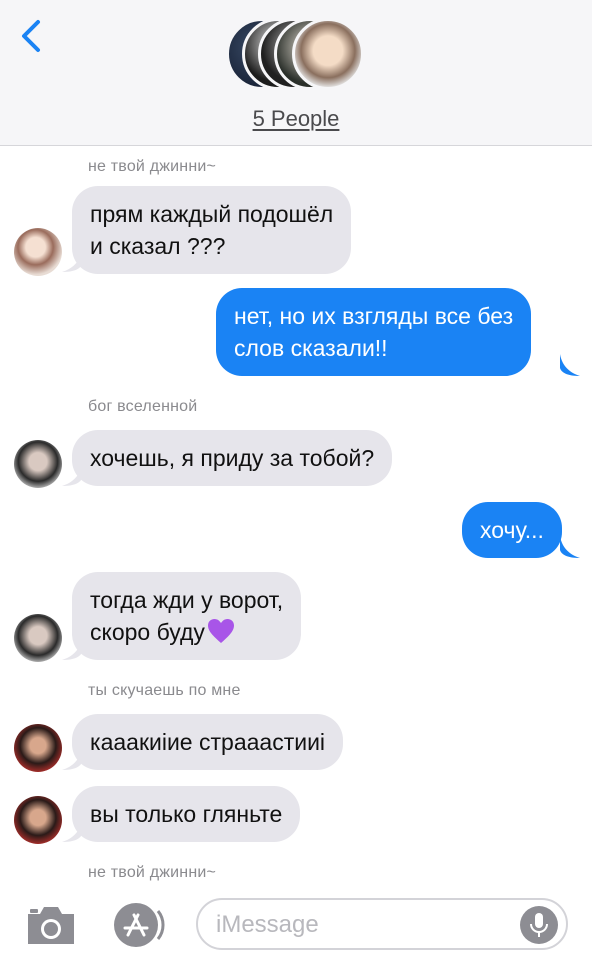 The height and width of the screenshot is (960, 592). Describe the element at coordinates (212, 214) in the screenshot. I see `message-line: прям каждый подошёл` at that location.